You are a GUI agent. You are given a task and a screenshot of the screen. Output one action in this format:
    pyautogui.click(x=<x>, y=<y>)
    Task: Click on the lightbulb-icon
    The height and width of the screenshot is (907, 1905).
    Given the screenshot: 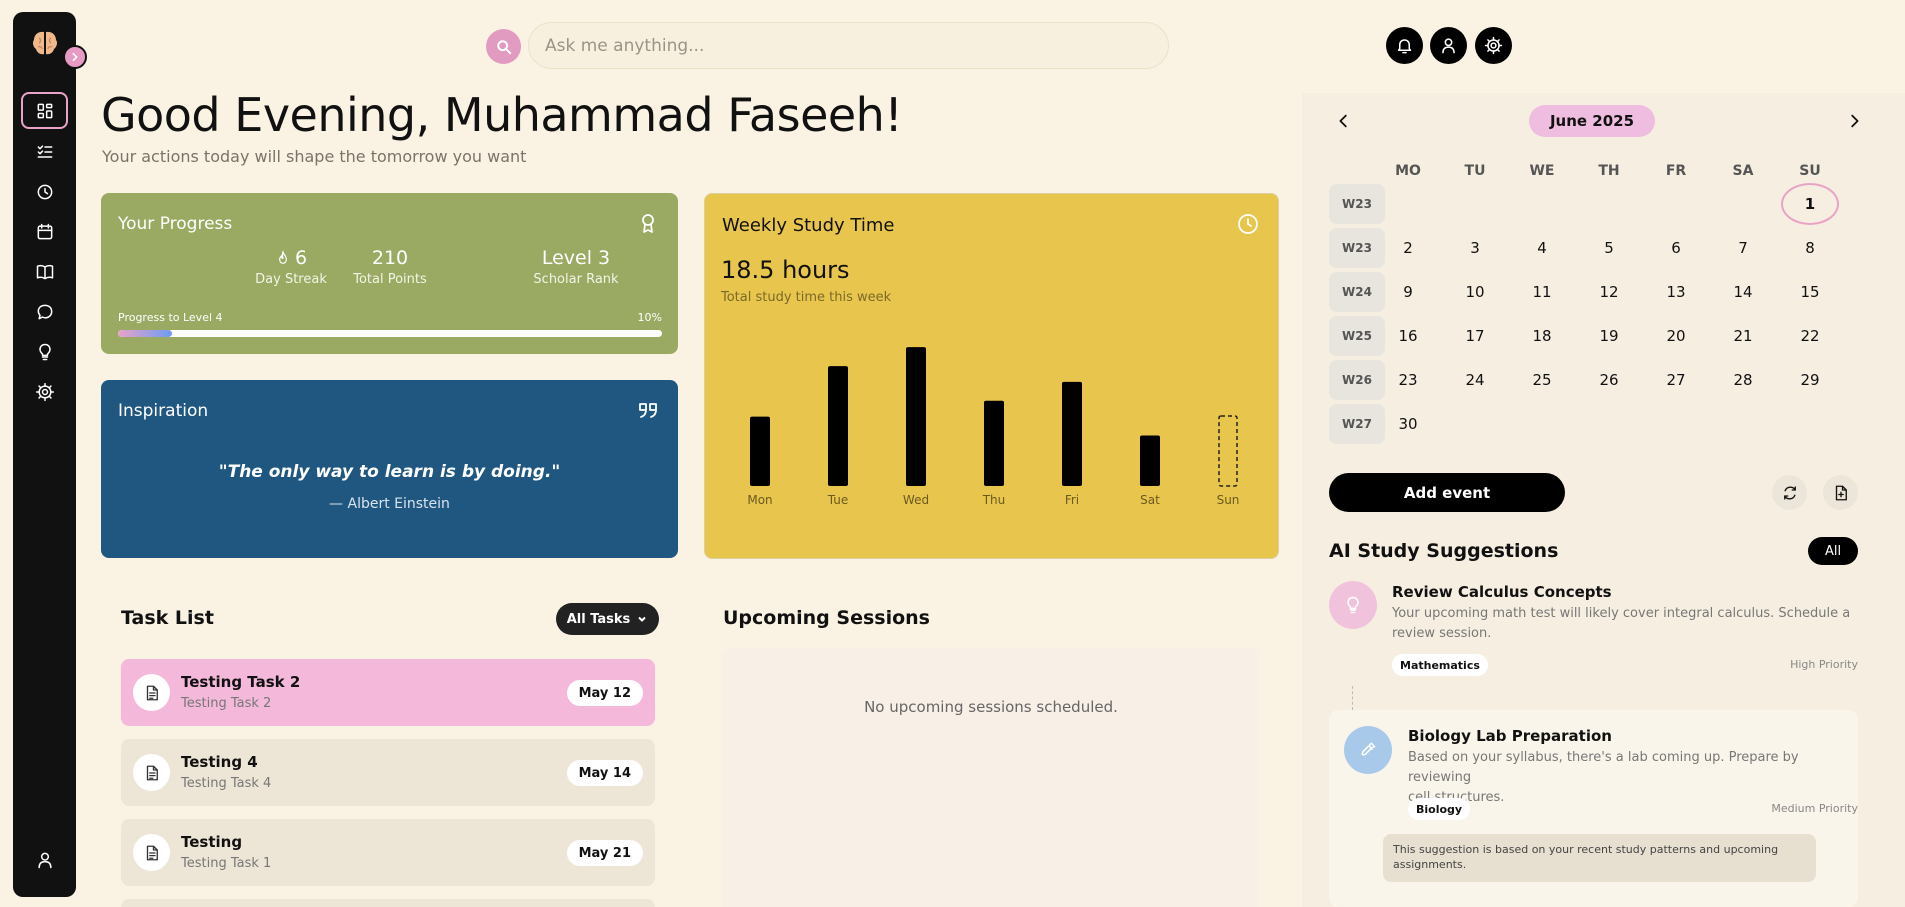 What is the action you would take?
    pyautogui.click(x=1353, y=605)
    